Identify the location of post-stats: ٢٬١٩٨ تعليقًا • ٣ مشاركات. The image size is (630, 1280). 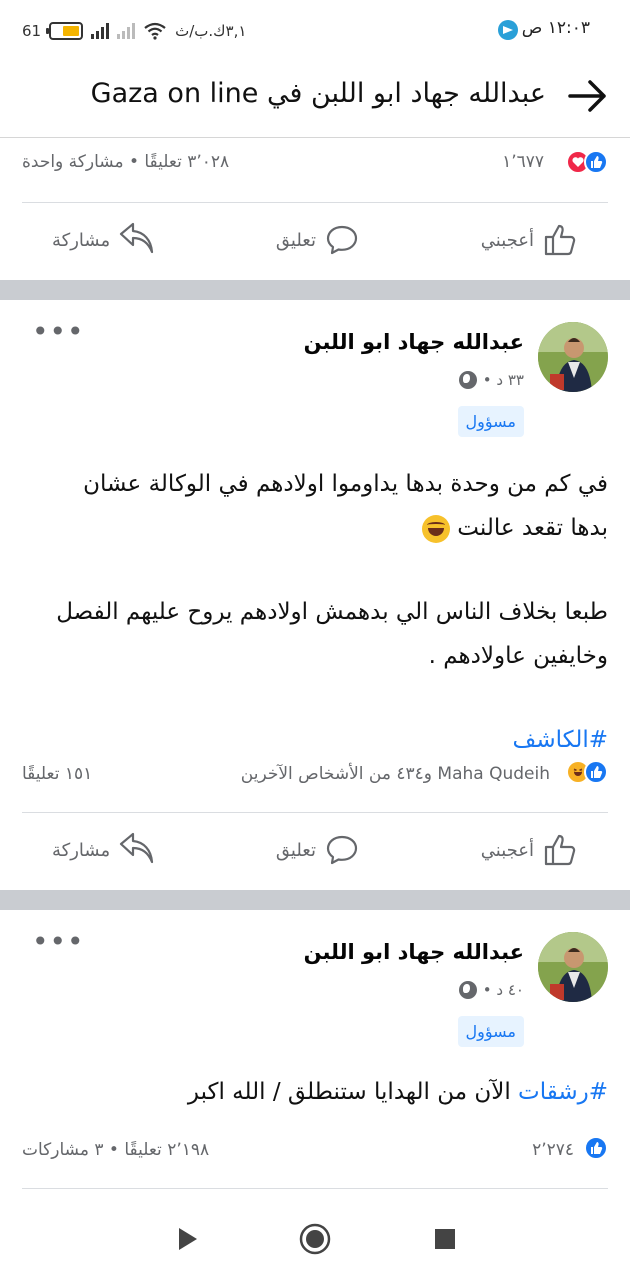
(115, 1150).